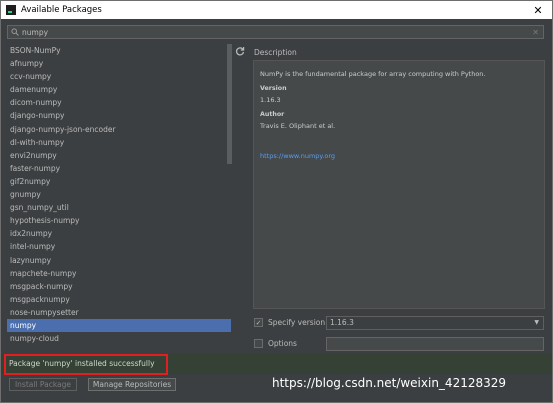 This screenshot has width=553, height=403. Describe the element at coordinates (43, 384) in the screenshot. I see `install-package-button: Install Package` at that location.